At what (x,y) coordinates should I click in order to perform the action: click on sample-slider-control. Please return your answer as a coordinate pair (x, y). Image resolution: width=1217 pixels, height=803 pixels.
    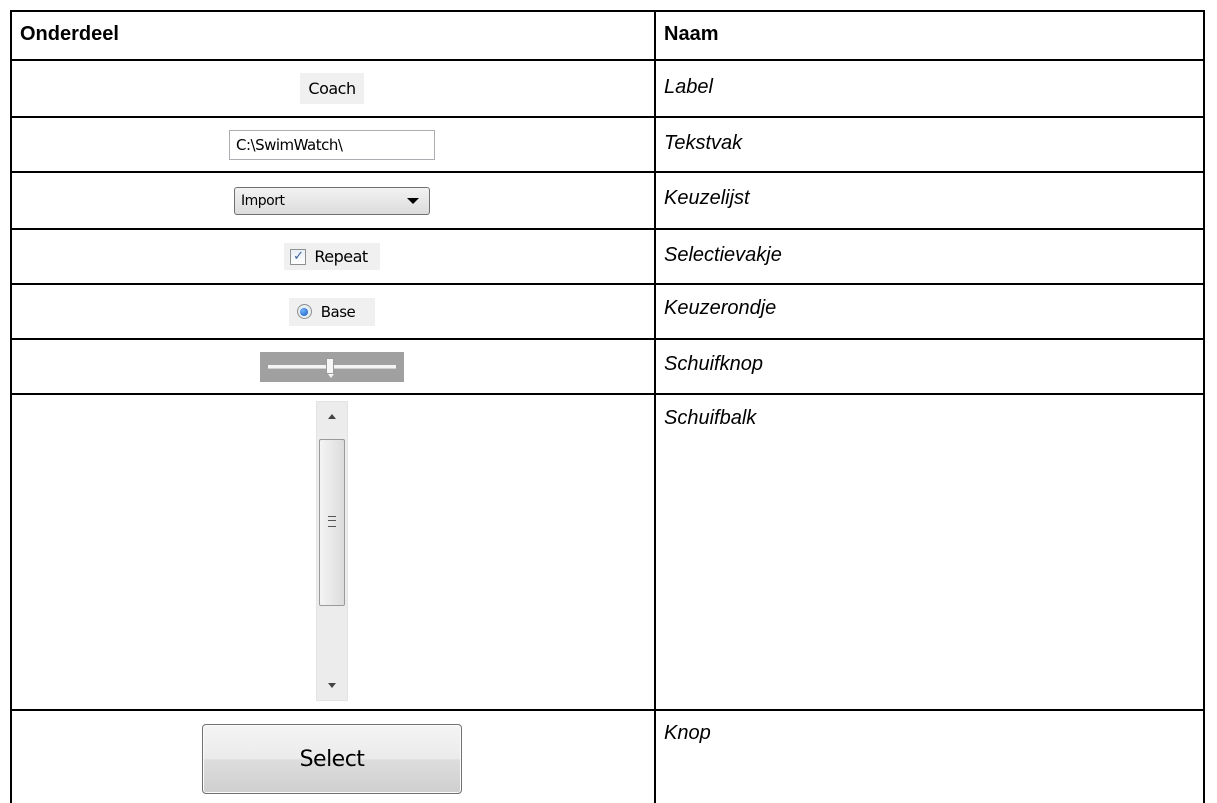
    Looking at the image, I should click on (332, 366).